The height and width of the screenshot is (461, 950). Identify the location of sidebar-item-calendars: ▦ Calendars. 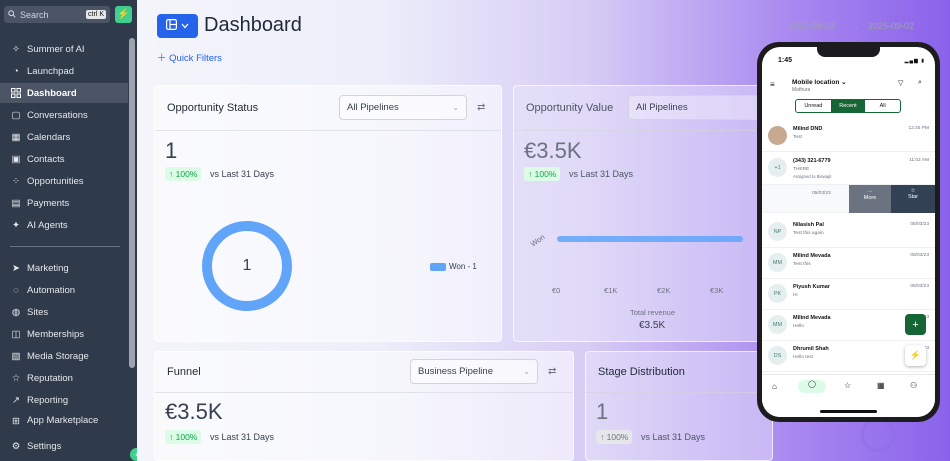
(64, 137).